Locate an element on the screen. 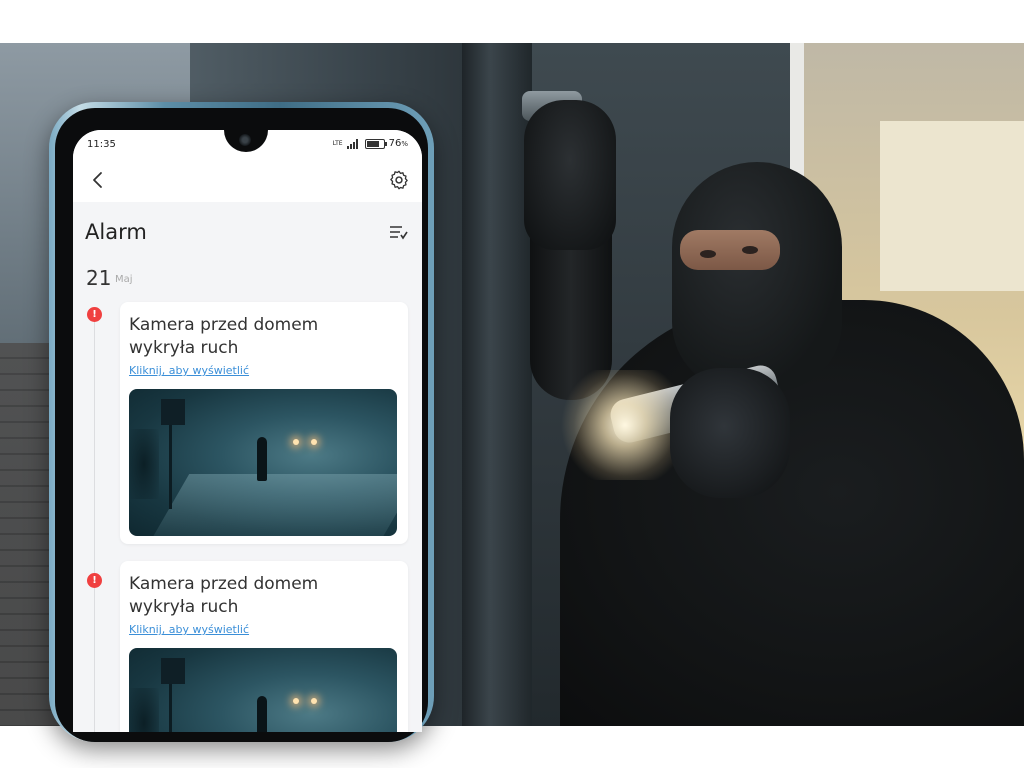  date-month: Maj is located at coordinates (124, 279).